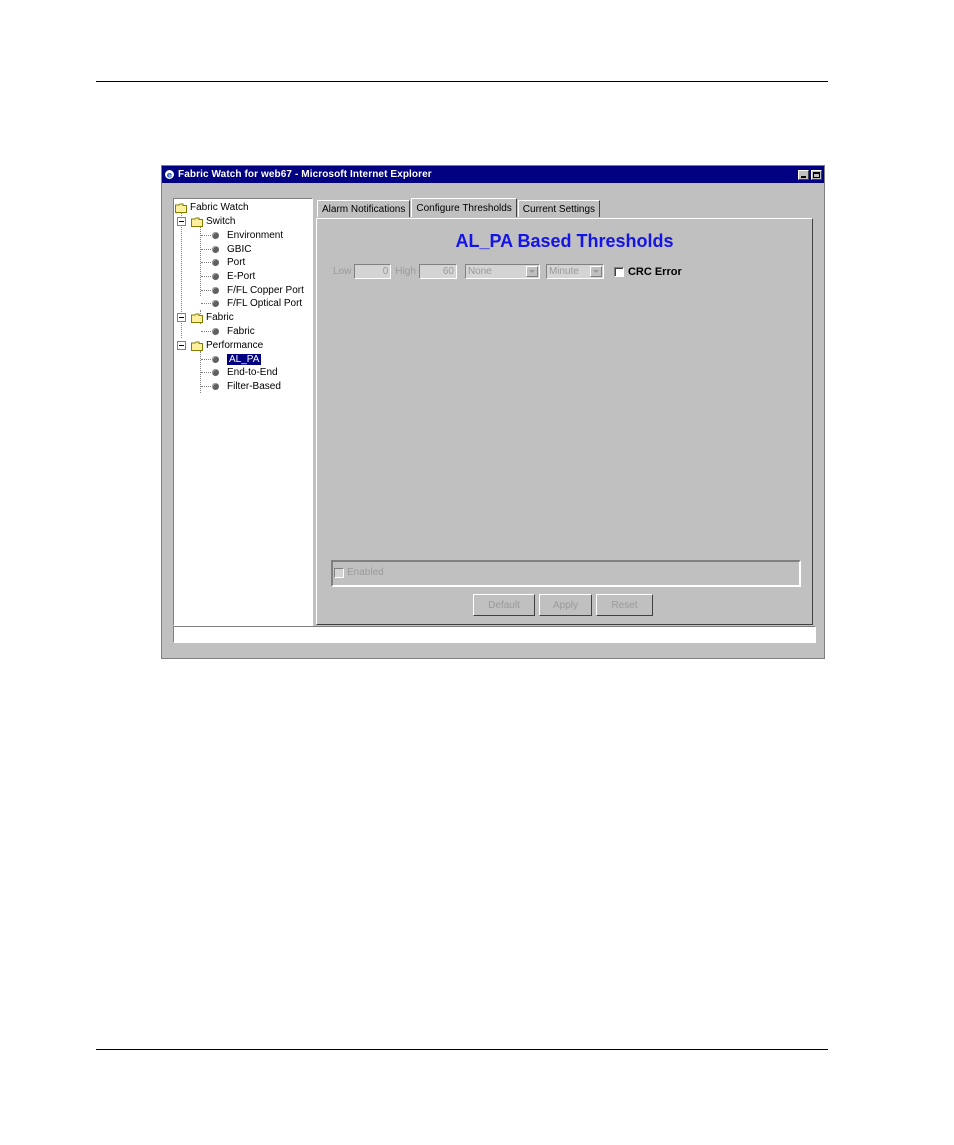  Describe the element at coordinates (405, 271) in the screenshot. I see `high-label: High` at that location.